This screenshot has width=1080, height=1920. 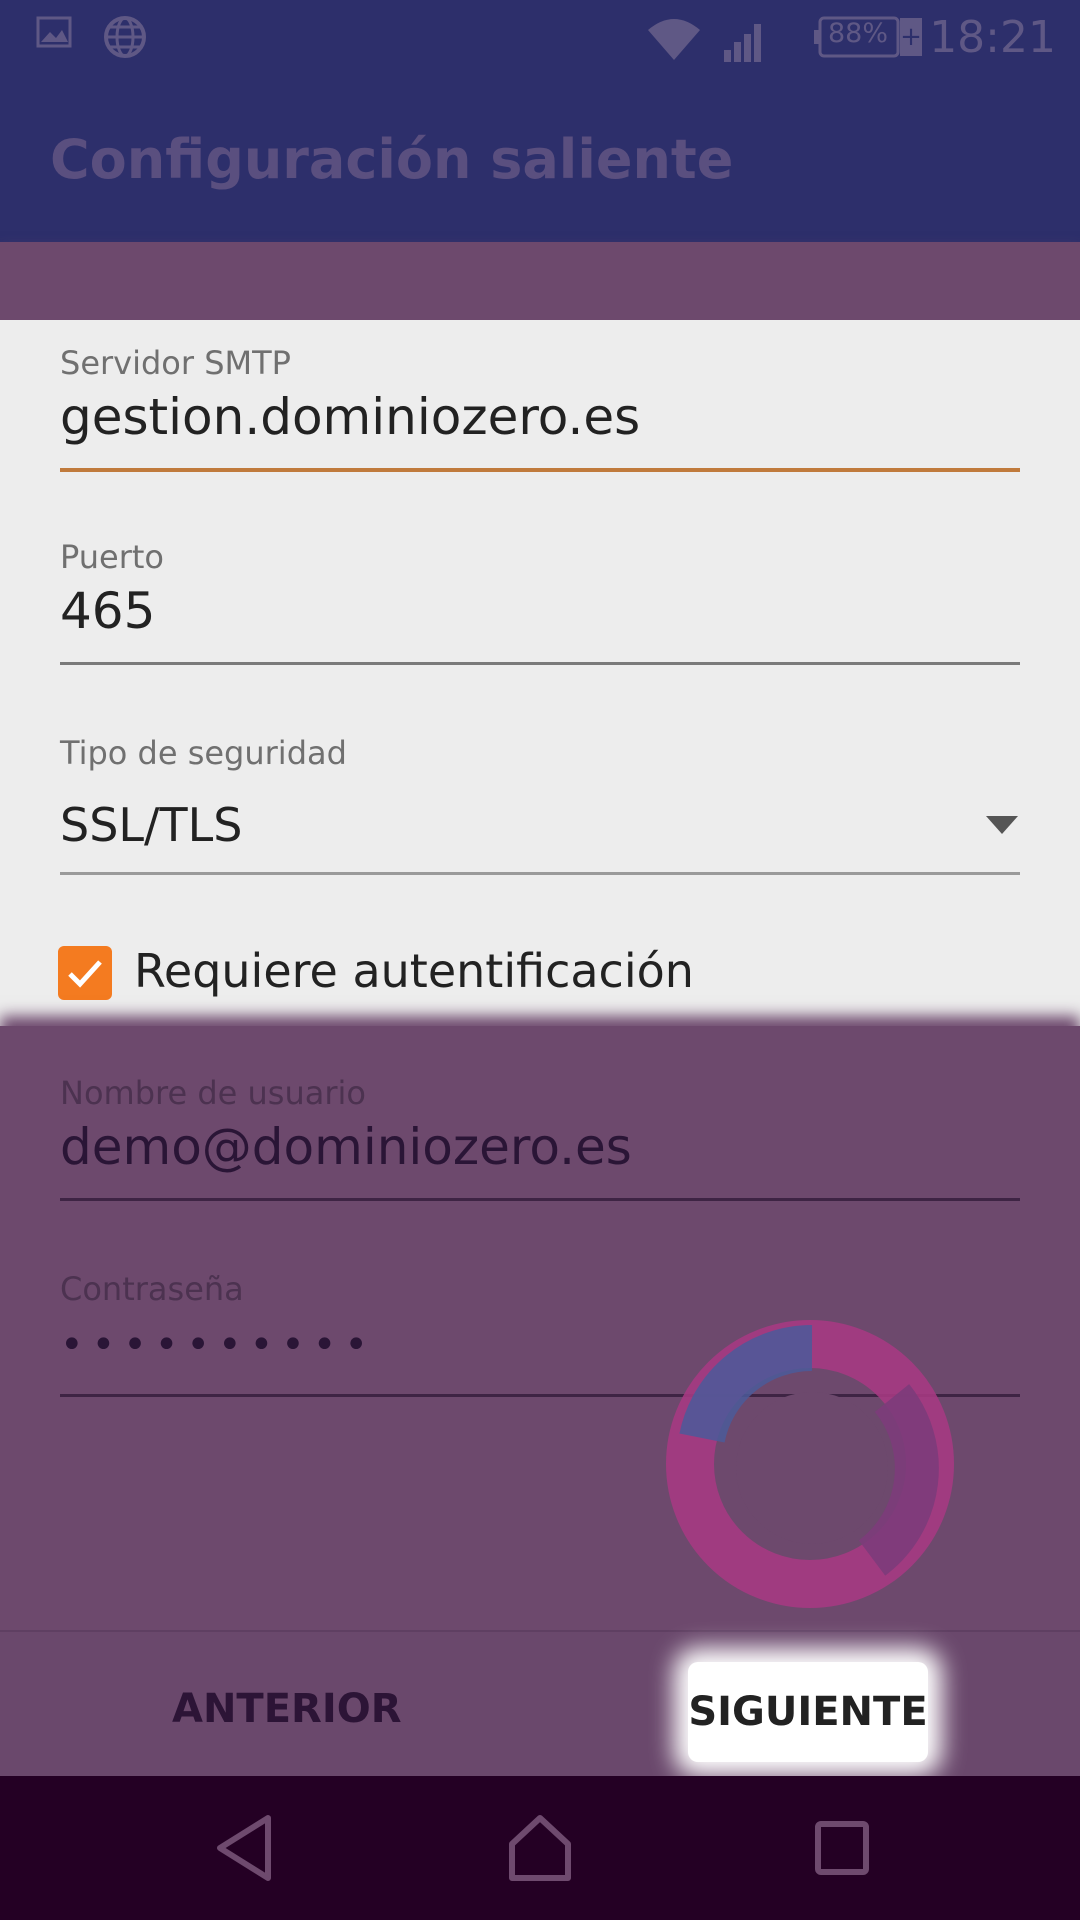 What do you see at coordinates (213, 1093) in the screenshot?
I see `username-label: Nombre de usuario` at bounding box center [213, 1093].